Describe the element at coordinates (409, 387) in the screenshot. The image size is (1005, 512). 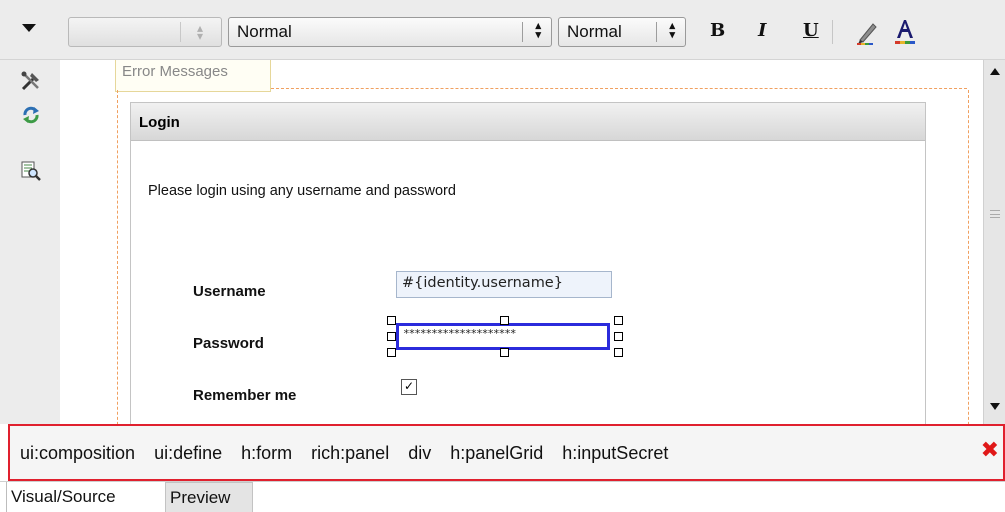
I see `remember-me-checkbox: ✓` at that location.